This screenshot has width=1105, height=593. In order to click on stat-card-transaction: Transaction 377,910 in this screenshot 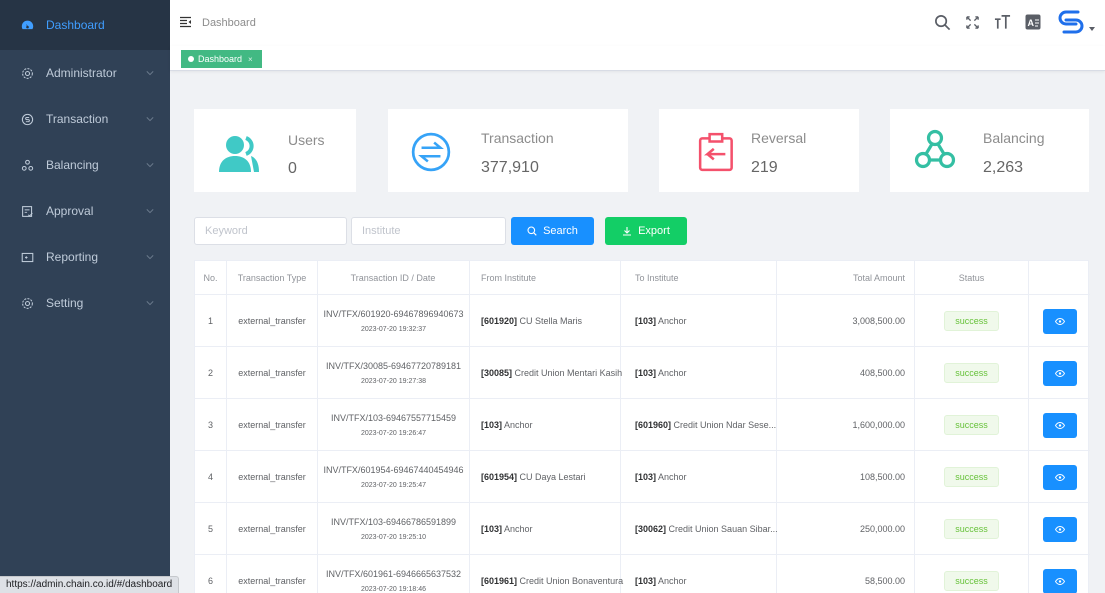, I will do `click(508, 150)`.